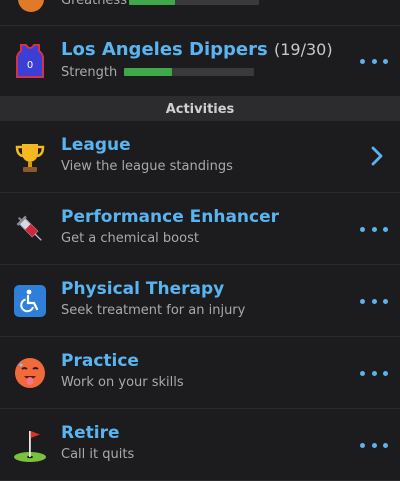  I want to click on hot-face-icon, so click(30, 373).